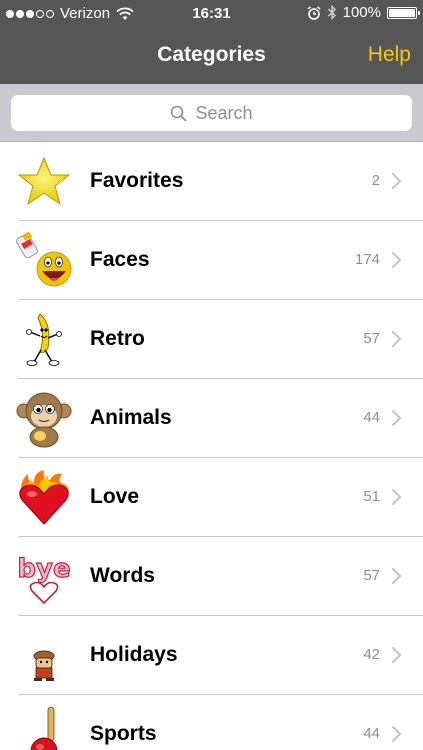  I want to click on category-row-retro: Retro 57, so click(211, 339).